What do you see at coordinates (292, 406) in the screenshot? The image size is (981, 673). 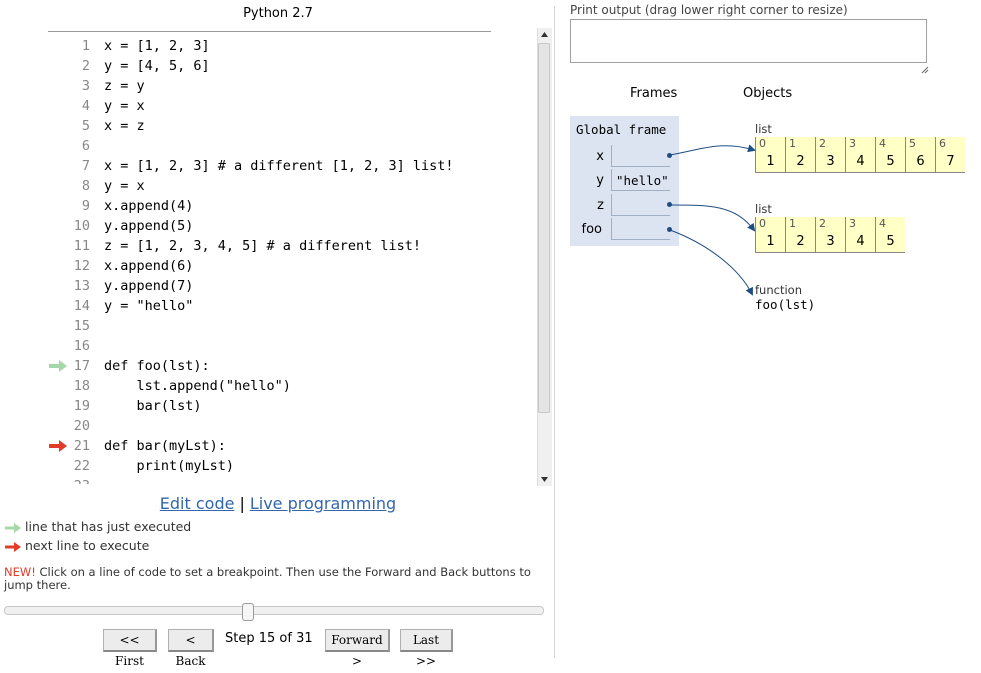 I see `code-line: 19 bar(lst)` at bounding box center [292, 406].